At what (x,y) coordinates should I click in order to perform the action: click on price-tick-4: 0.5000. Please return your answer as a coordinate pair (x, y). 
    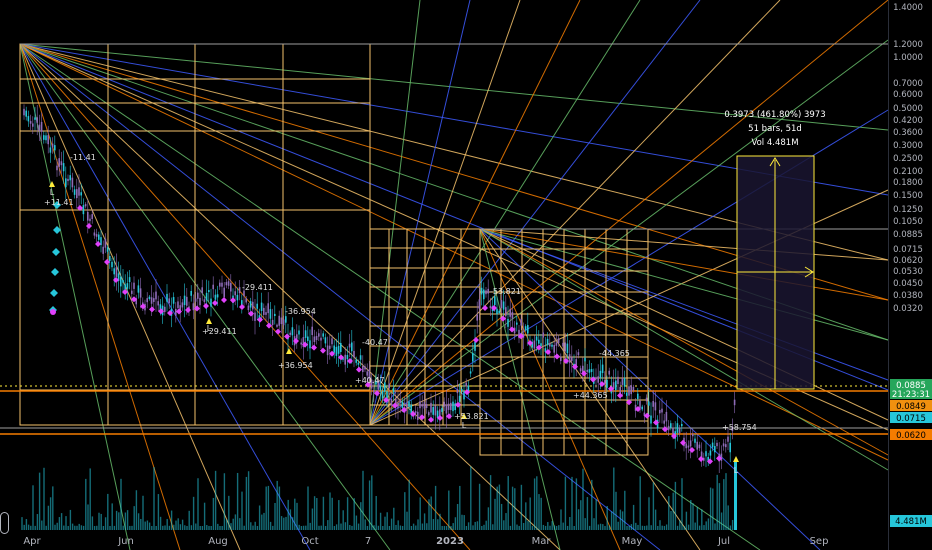
    Looking at the image, I should click on (908, 109).